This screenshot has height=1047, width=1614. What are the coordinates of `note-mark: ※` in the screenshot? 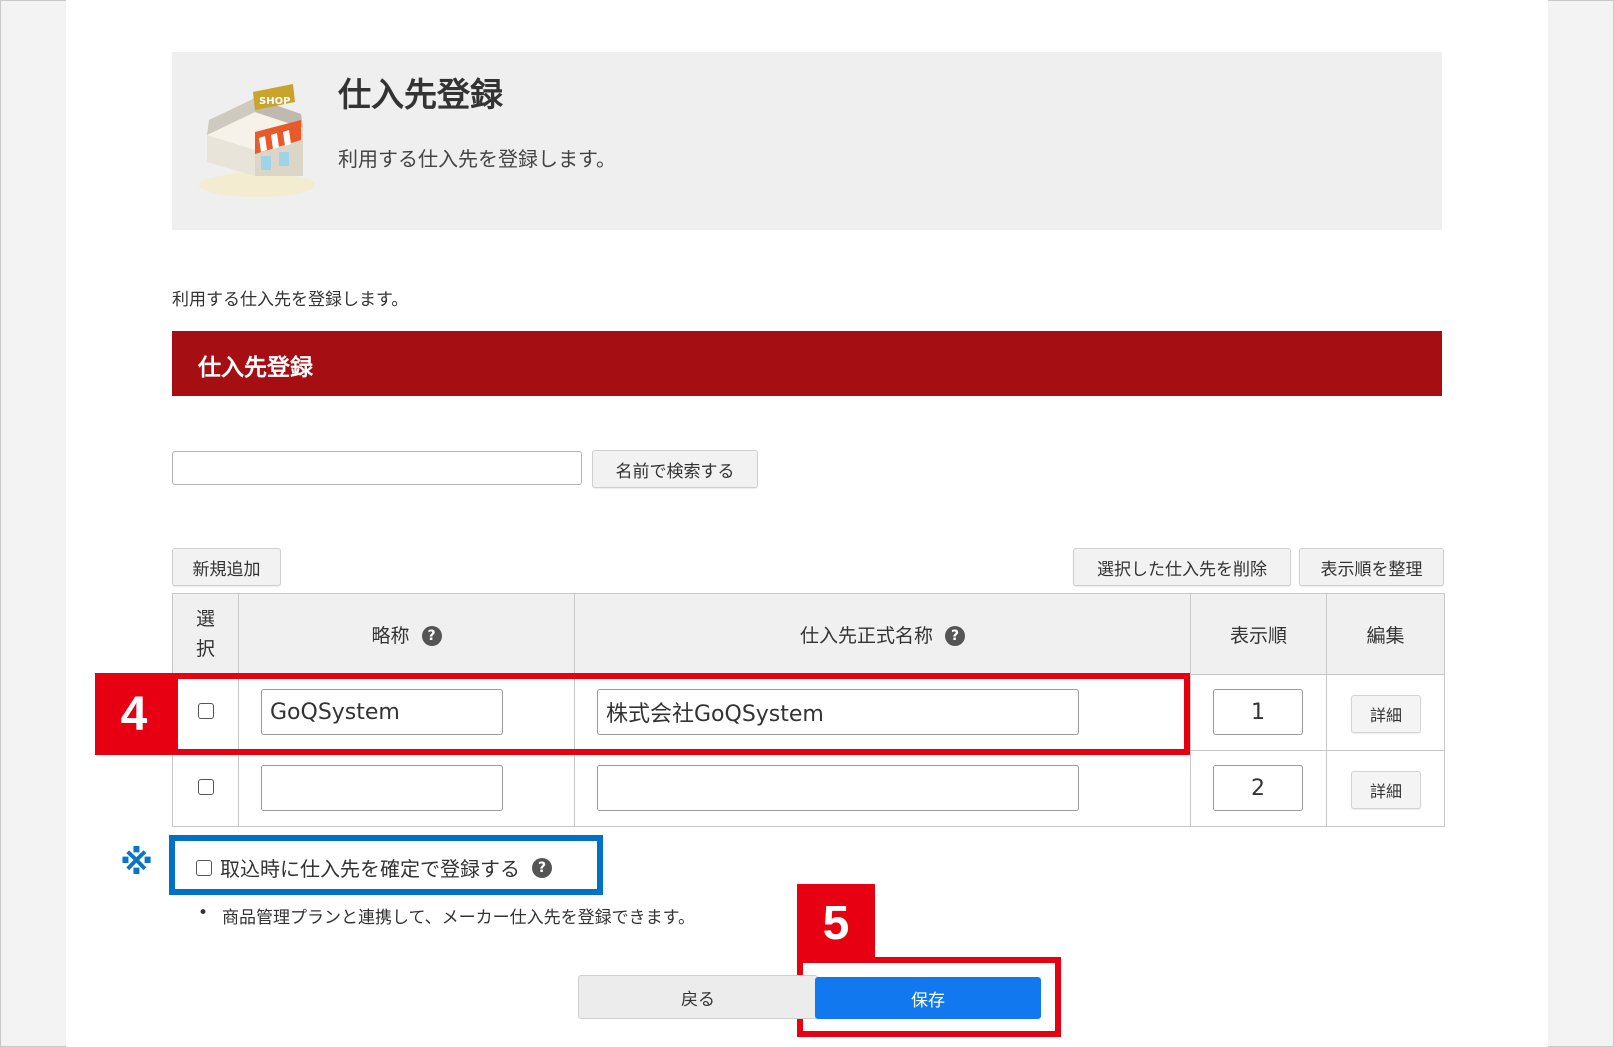 It's located at (137, 863).